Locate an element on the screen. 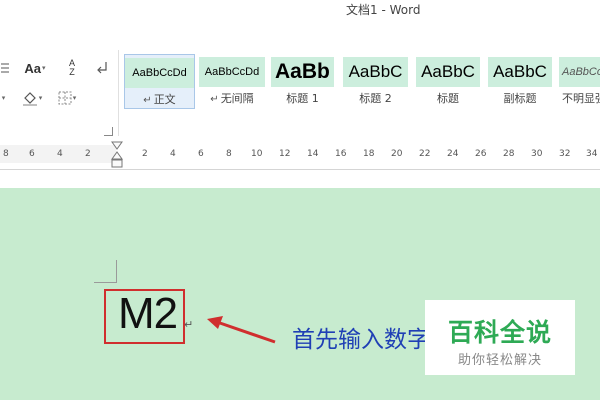 The height and width of the screenshot is (400, 600). style-sample: AaBb is located at coordinates (302, 72).